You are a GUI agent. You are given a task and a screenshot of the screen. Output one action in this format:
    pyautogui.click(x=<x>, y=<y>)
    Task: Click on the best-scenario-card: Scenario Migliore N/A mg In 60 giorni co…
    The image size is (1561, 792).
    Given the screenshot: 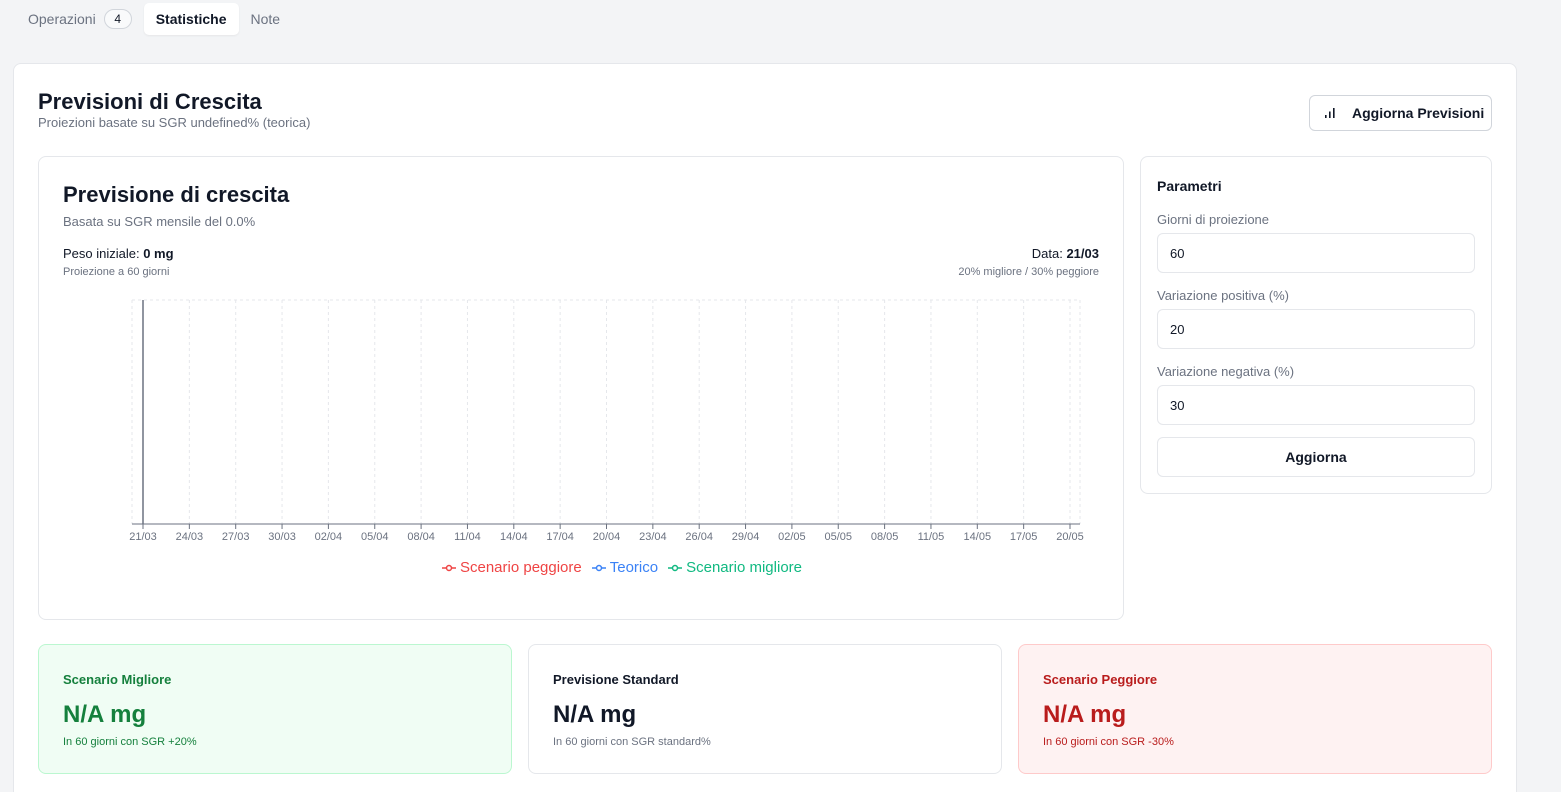 What is the action you would take?
    pyautogui.click(x=275, y=709)
    